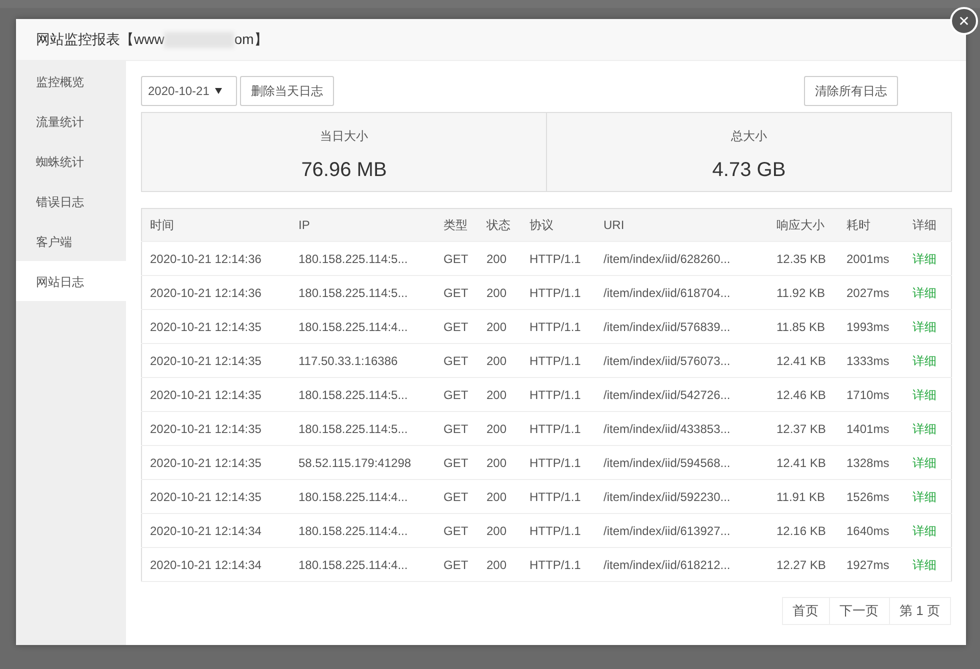 Image resolution: width=980 pixels, height=669 pixels. Describe the element at coordinates (71, 201) in the screenshot. I see `sidebar-item: 错误日志` at that location.